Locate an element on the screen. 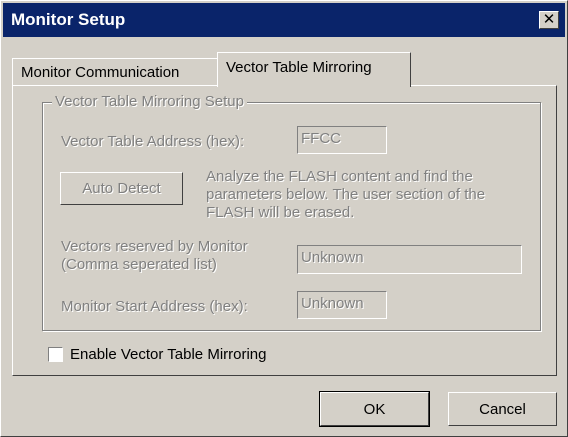  auto-detect-button: Auto Detect is located at coordinates (121, 188).